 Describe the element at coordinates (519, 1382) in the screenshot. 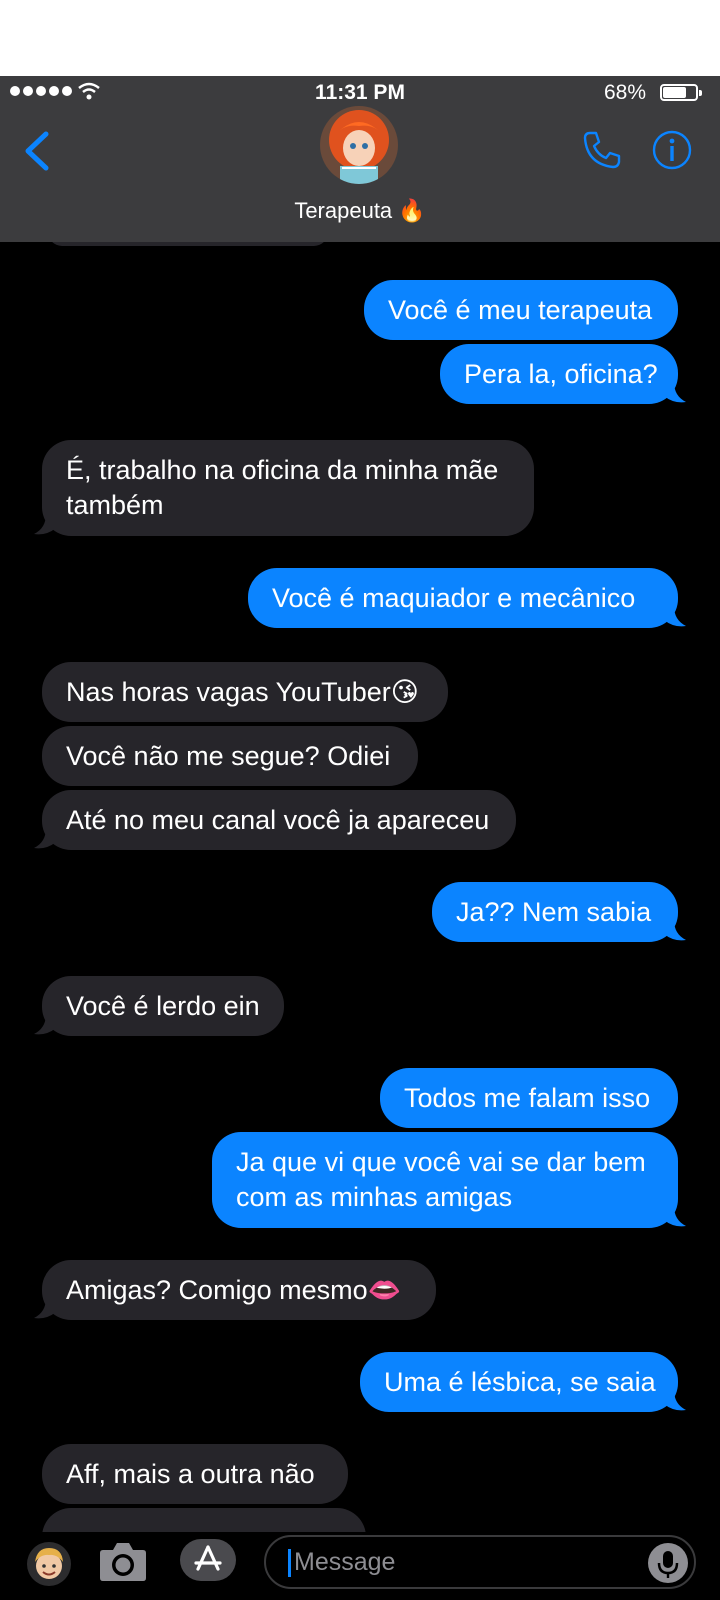

I see `message-sent: Uma é lésbica, se saia` at that location.